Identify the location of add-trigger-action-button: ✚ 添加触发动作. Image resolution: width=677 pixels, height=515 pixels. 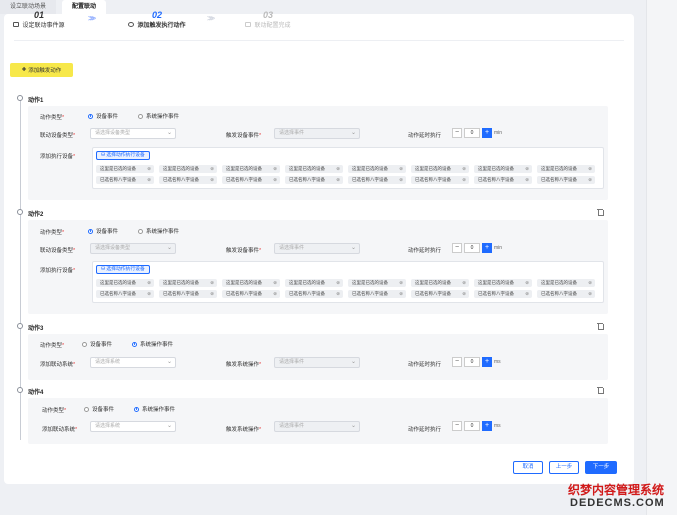
(41, 70).